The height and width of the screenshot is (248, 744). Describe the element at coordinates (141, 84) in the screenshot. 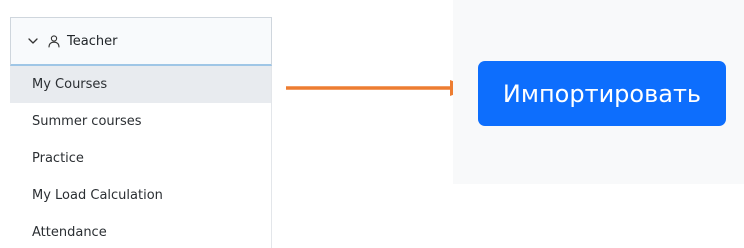

I see `sidebar-item-my-courses: My Courses` at that location.